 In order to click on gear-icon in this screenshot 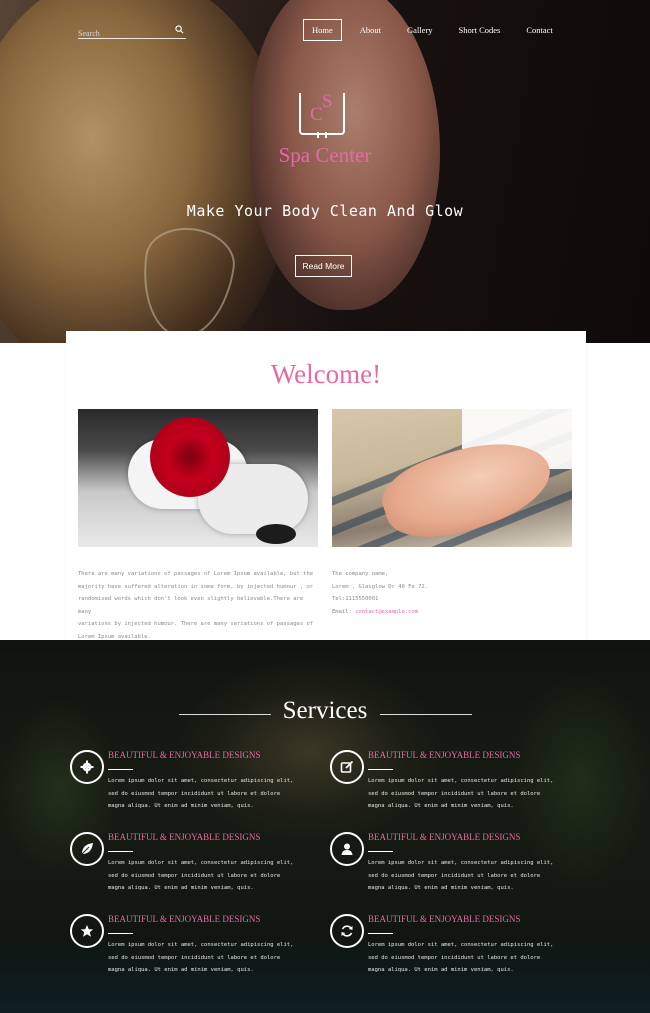, I will do `click(87, 767)`.